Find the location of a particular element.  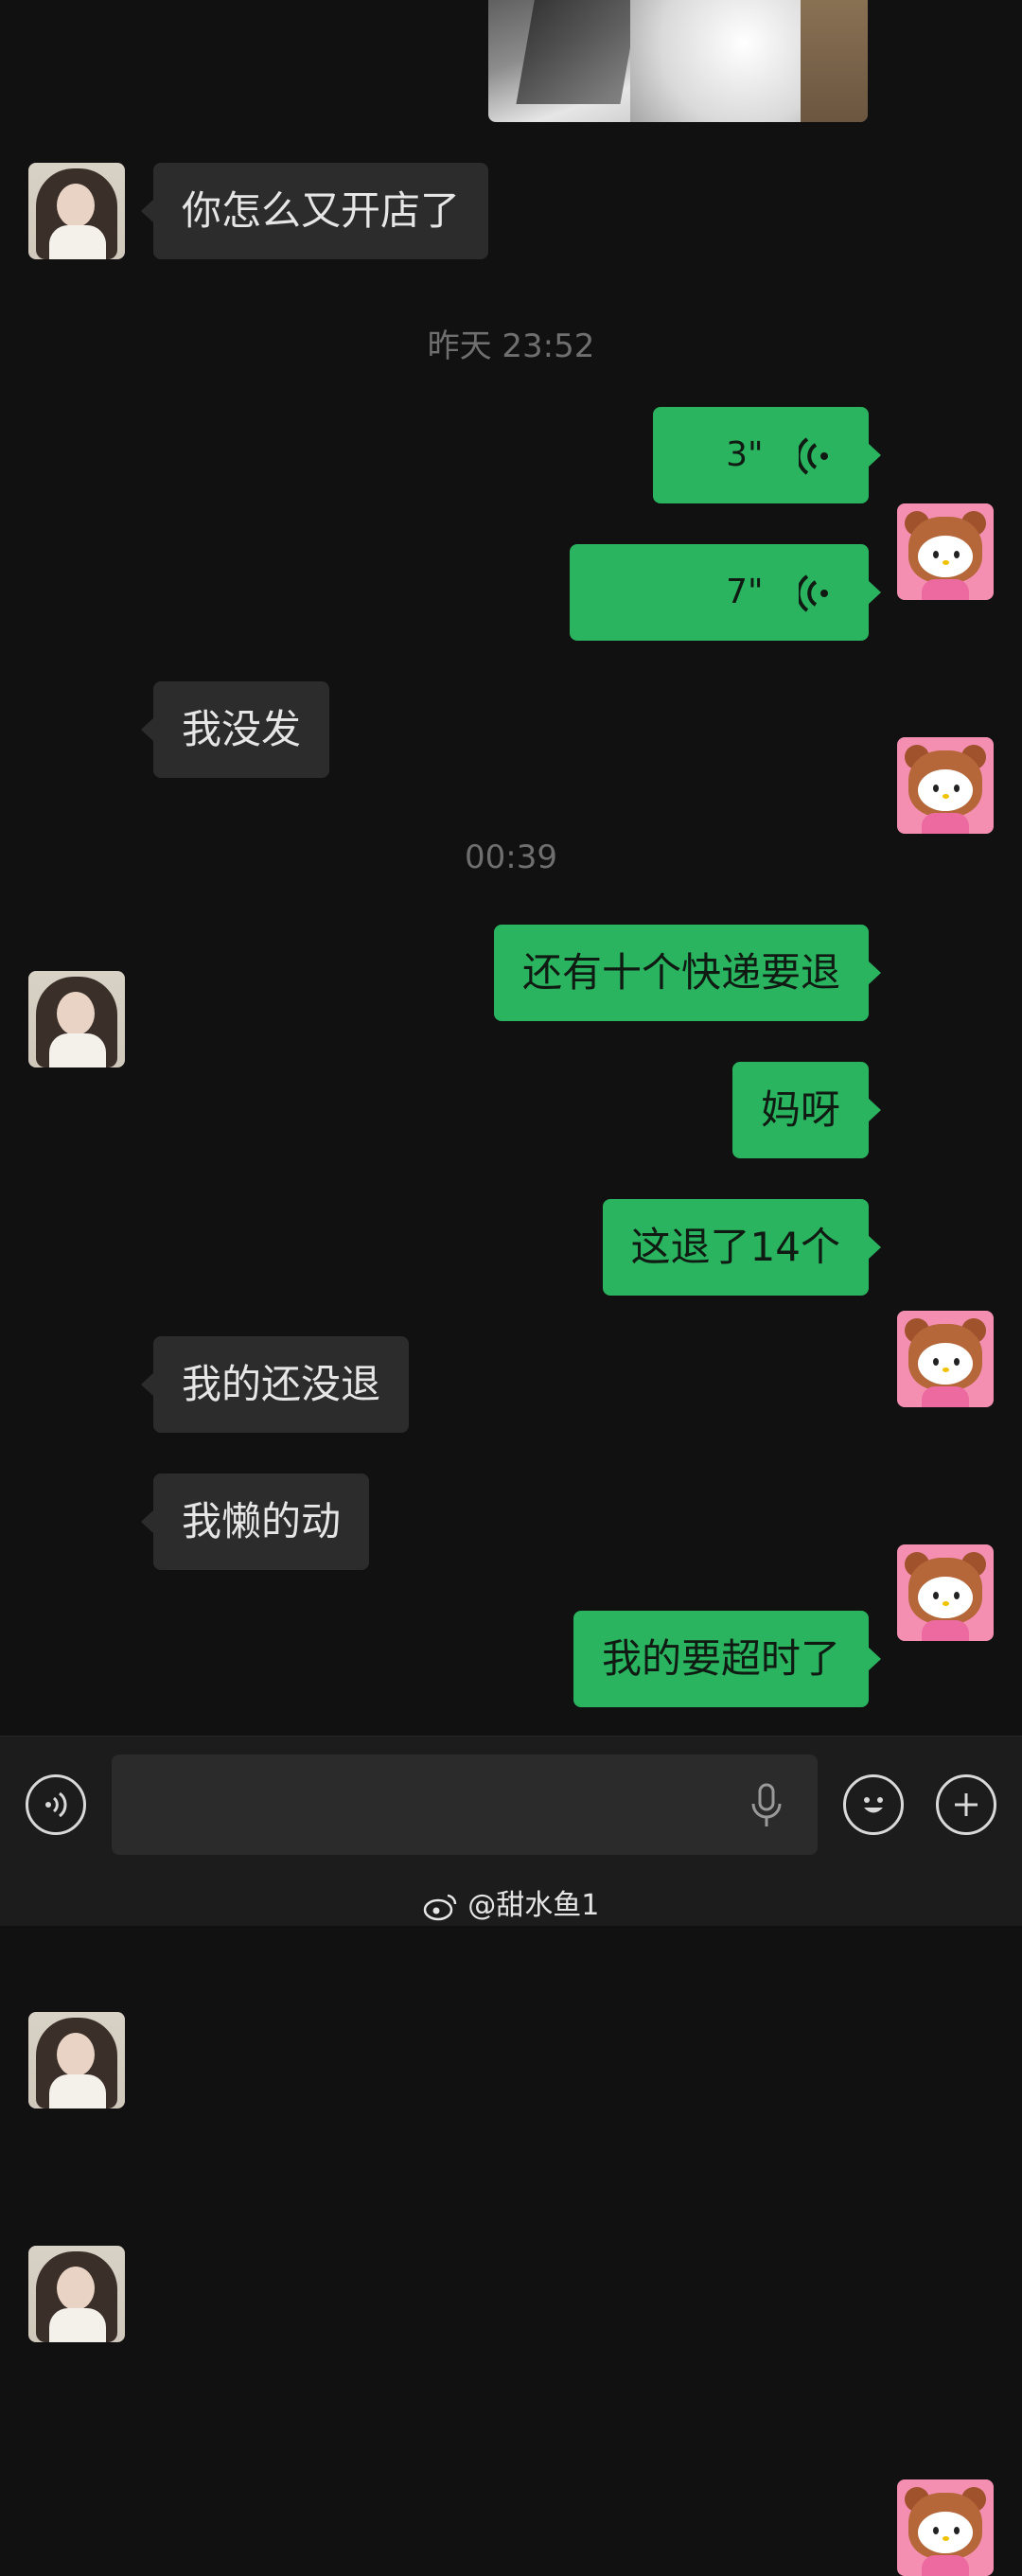

watermark: @甜水鱼1 is located at coordinates (511, 1902).